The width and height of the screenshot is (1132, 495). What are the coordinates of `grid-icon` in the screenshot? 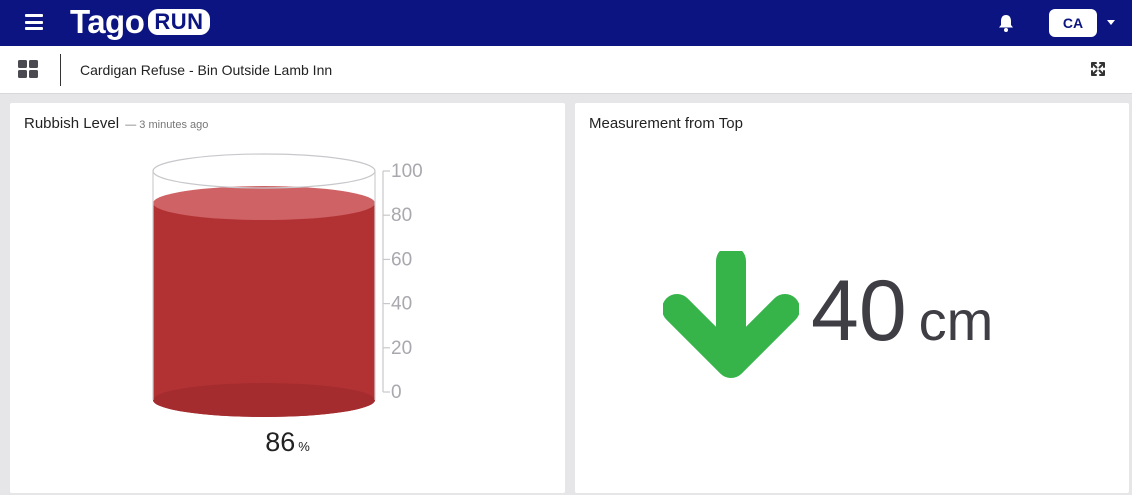 It's located at (28, 69).